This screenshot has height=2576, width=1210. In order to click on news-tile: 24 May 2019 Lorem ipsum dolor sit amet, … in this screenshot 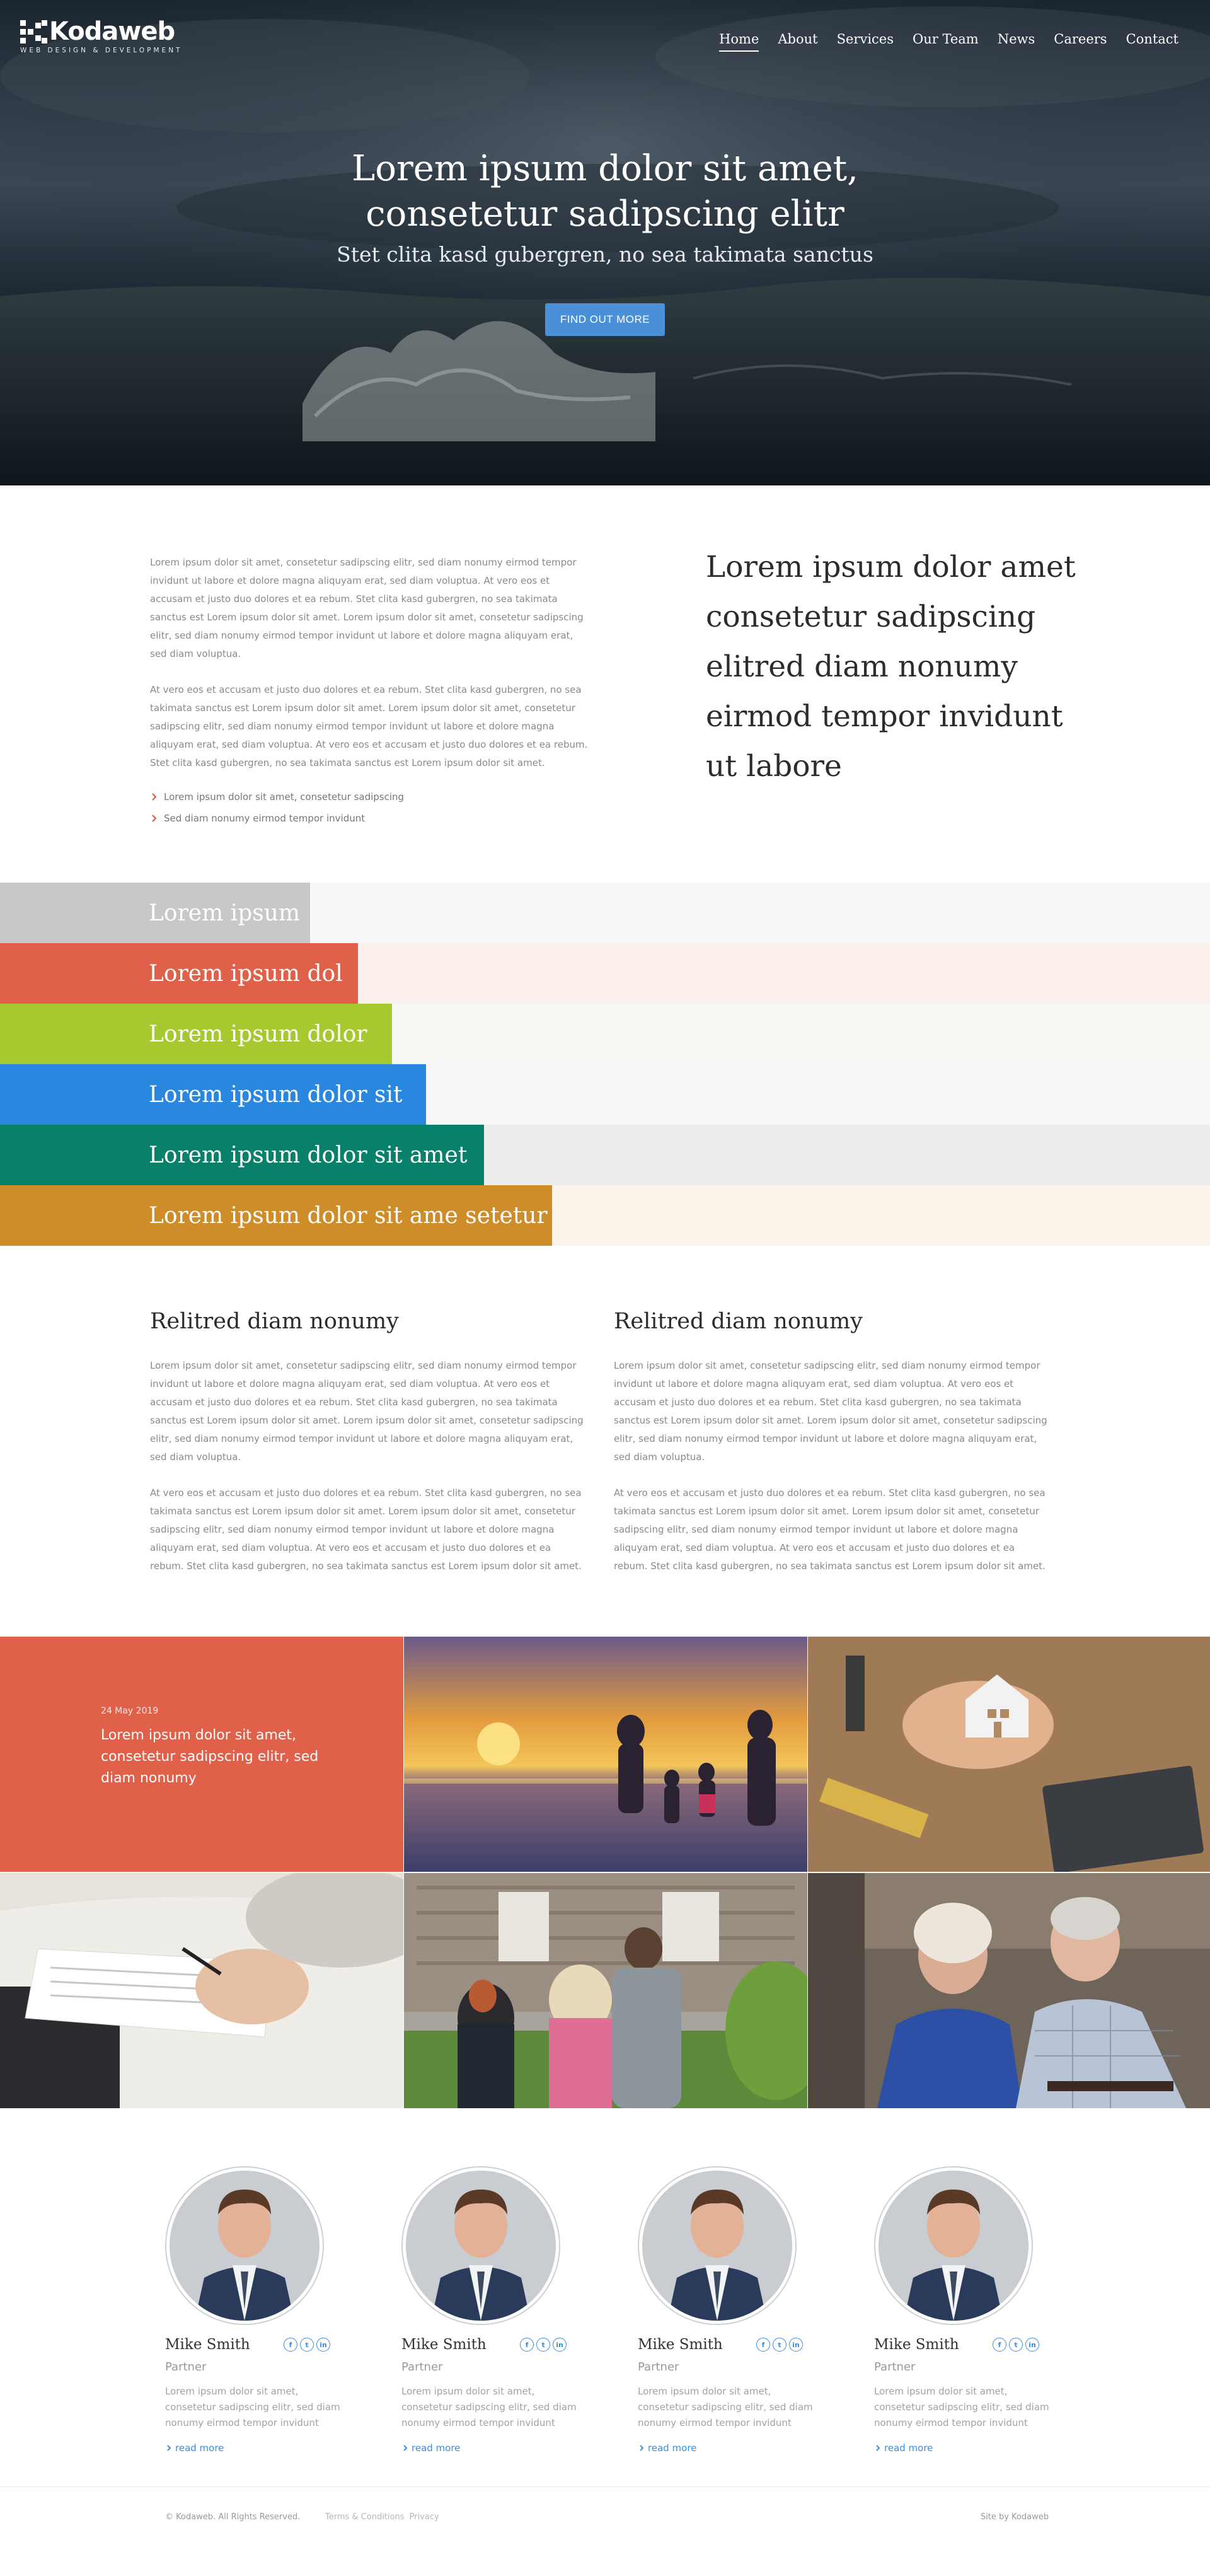, I will do `click(202, 1755)`.